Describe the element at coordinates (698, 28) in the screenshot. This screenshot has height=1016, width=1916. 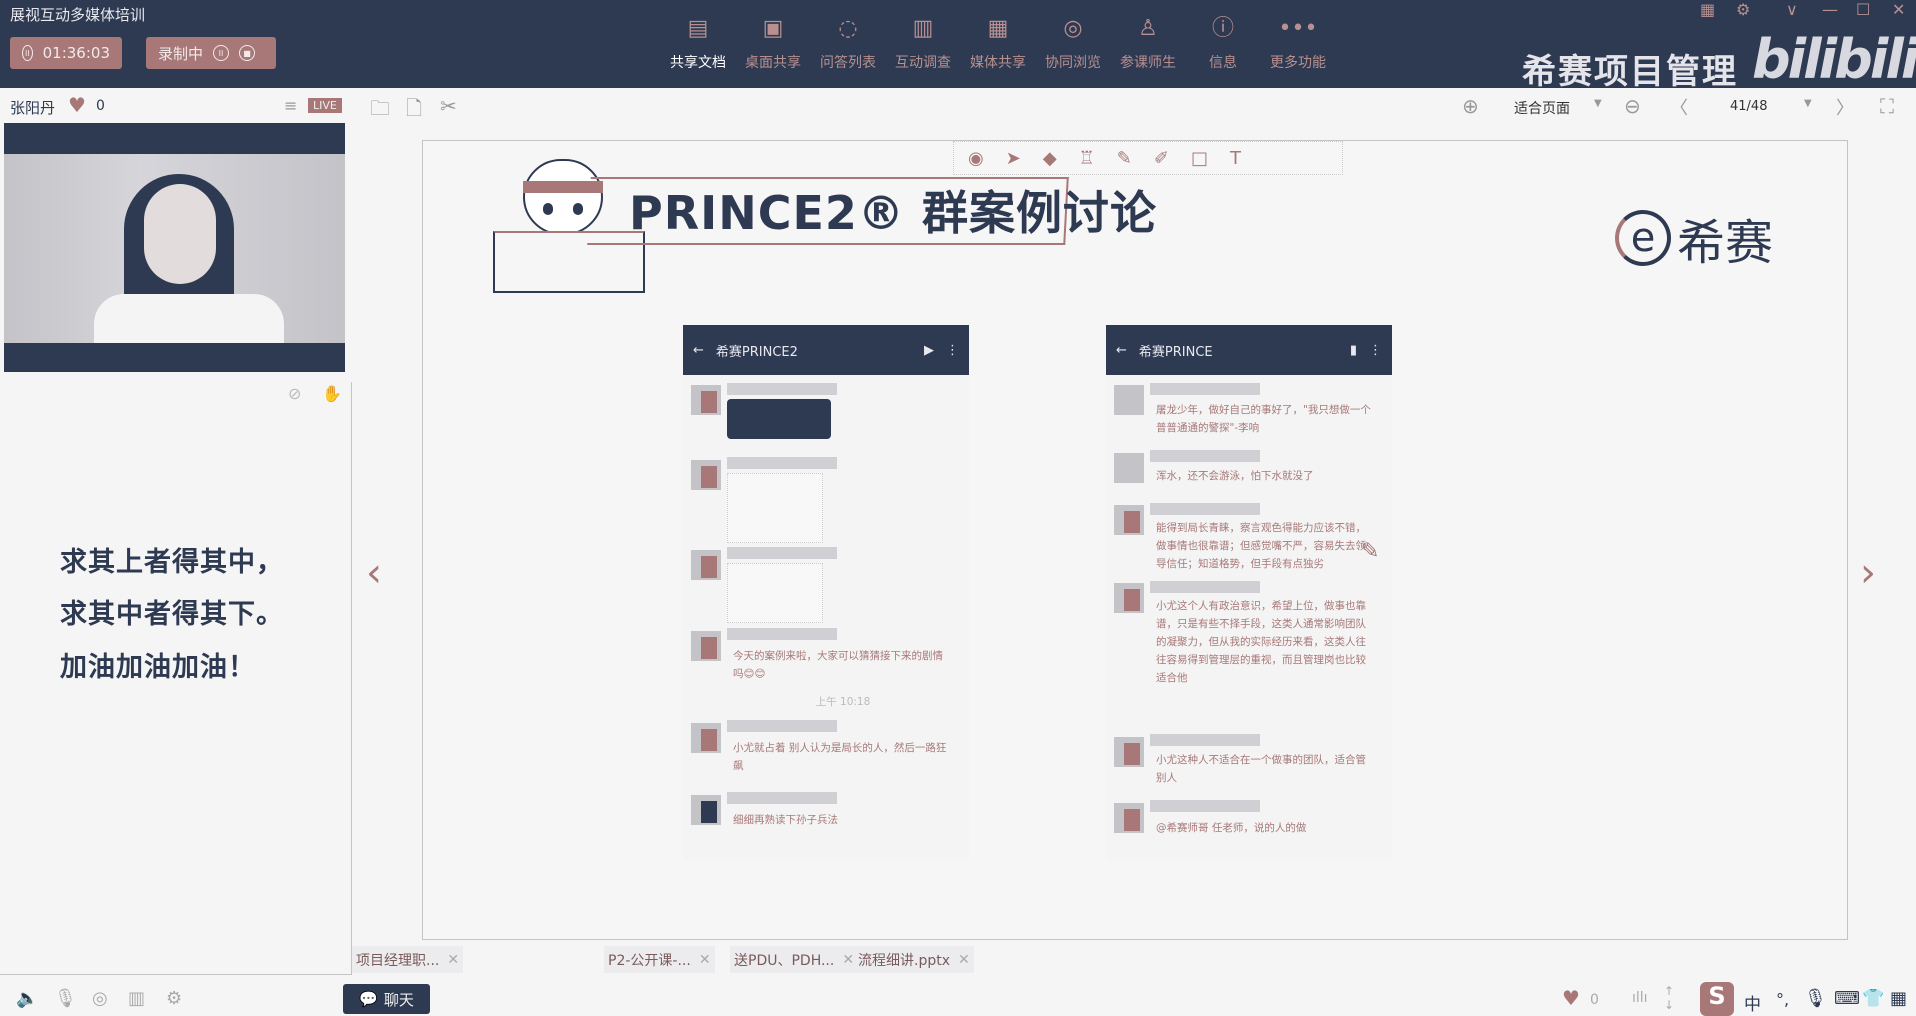
I see `document-icon: ▤` at that location.